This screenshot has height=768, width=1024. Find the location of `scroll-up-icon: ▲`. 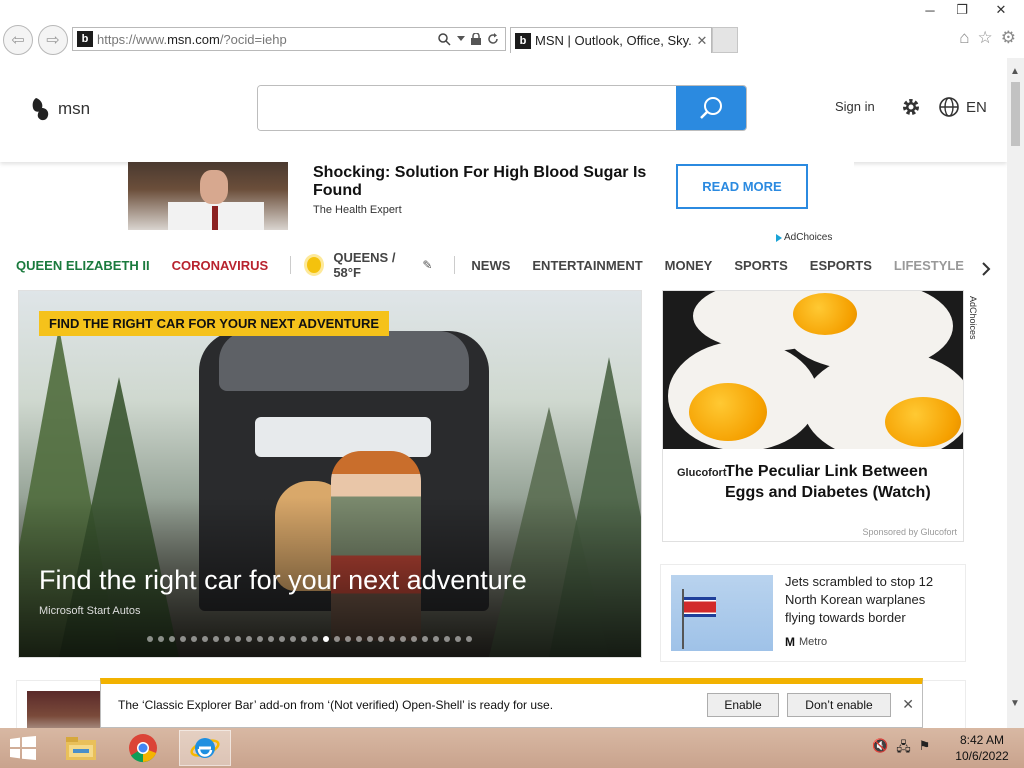

scroll-up-icon: ▲ is located at coordinates (1015, 71).